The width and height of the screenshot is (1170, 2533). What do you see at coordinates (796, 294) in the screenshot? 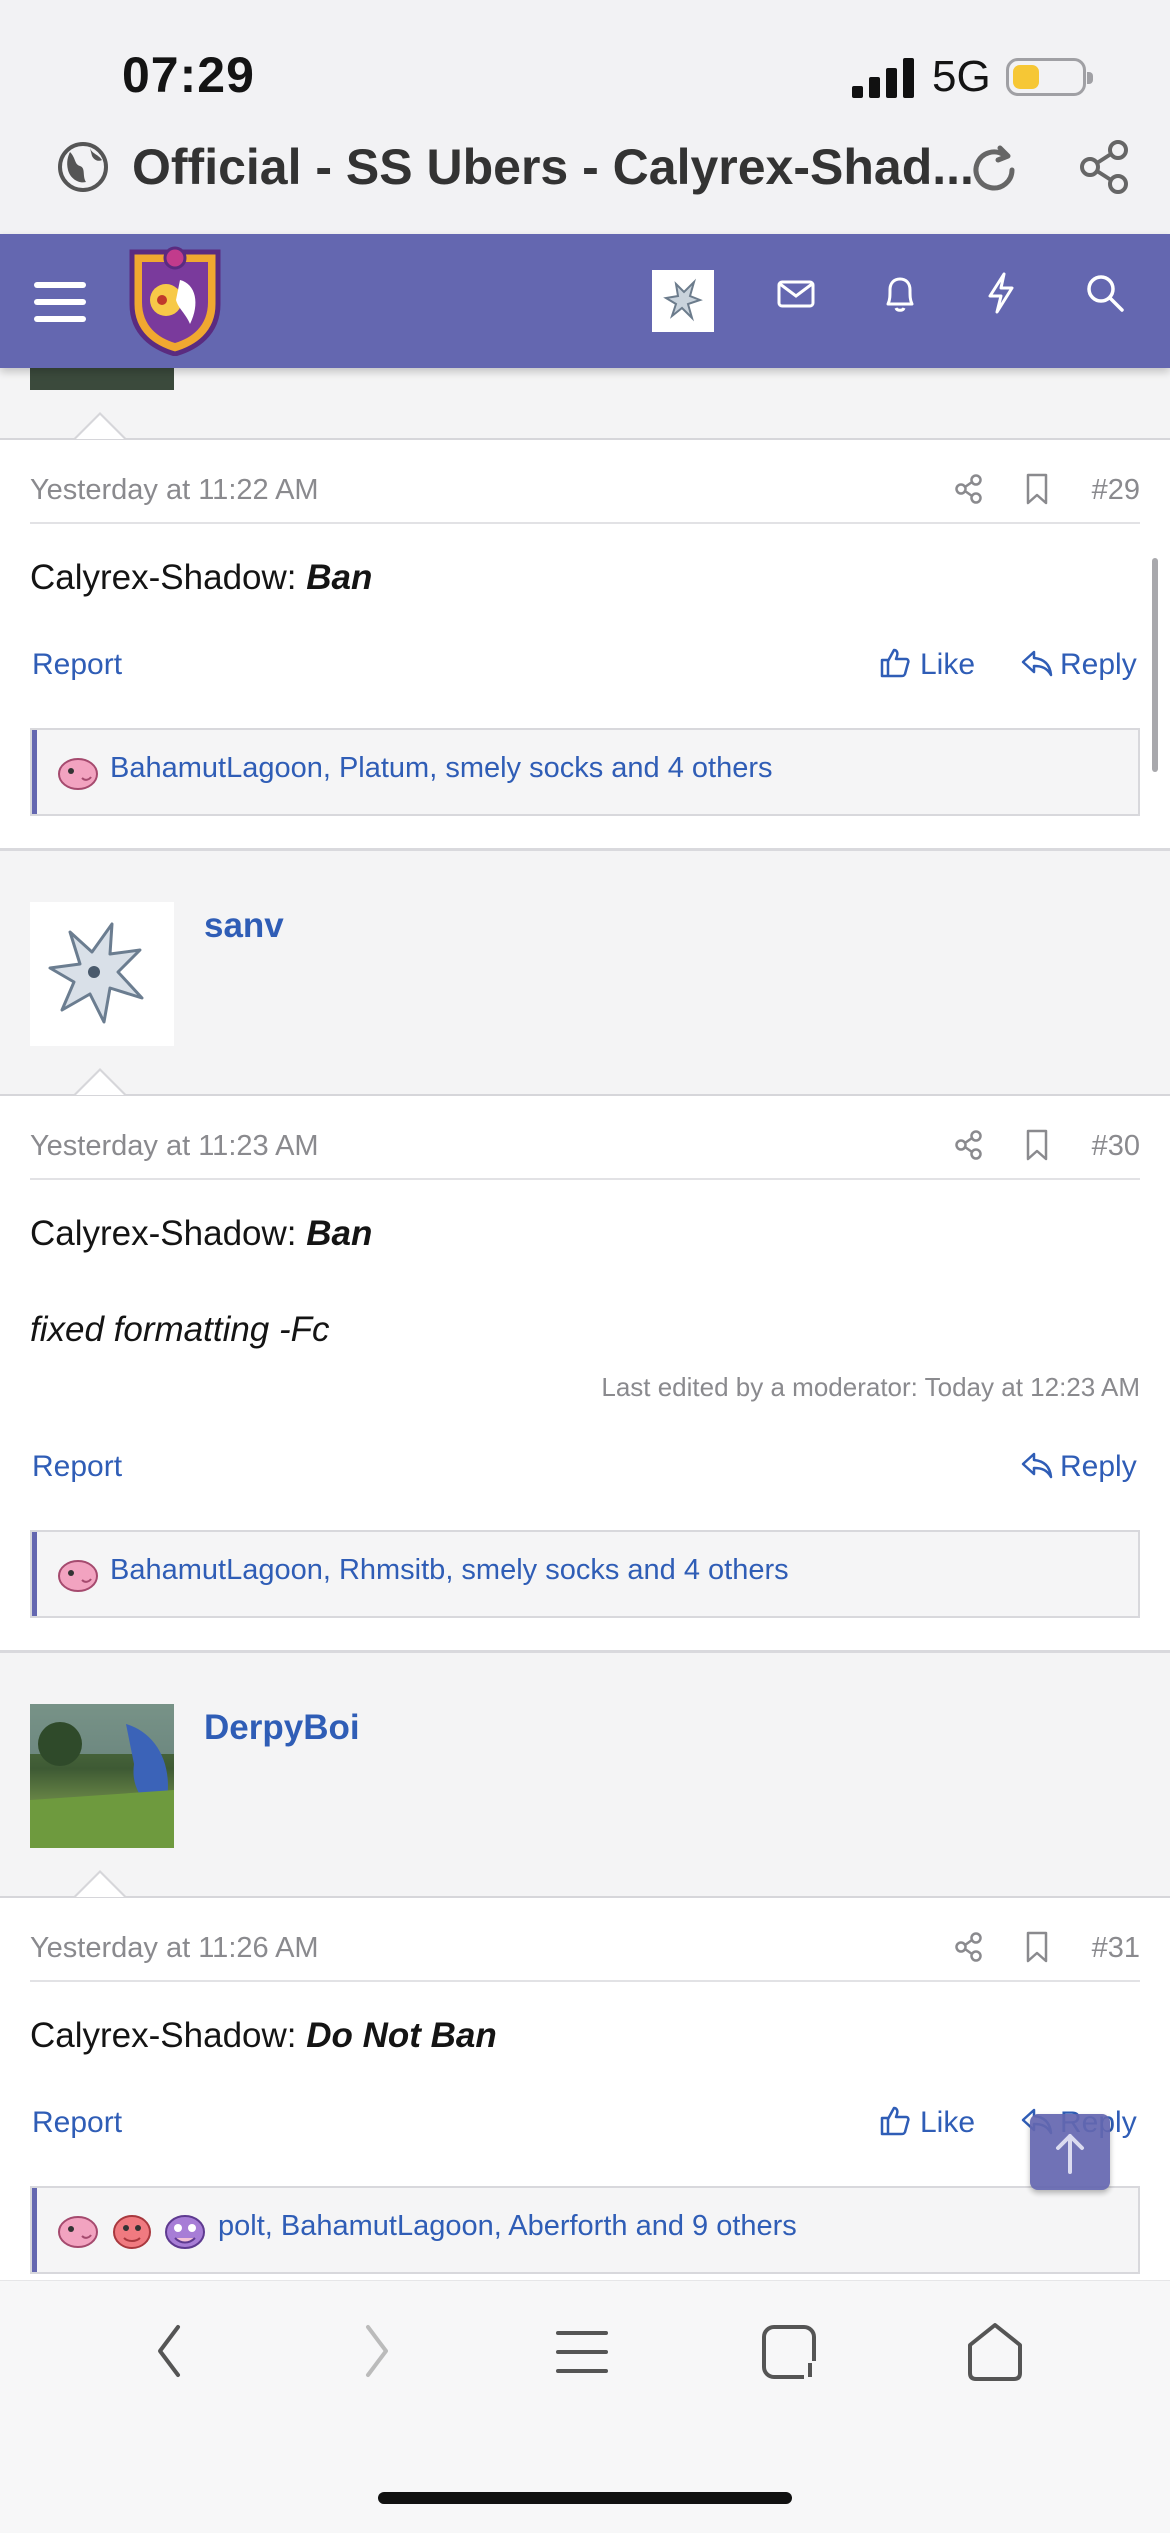
I see `mail-icon` at bounding box center [796, 294].